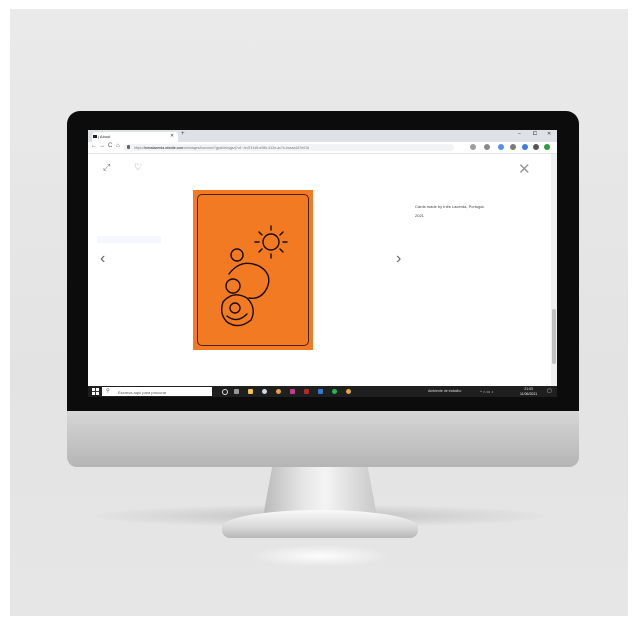  Describe the element at coordinates (486, 391) in the screenshot. I see `system-tray-icons: ^ ⌂ ▭ ♪` at that location.